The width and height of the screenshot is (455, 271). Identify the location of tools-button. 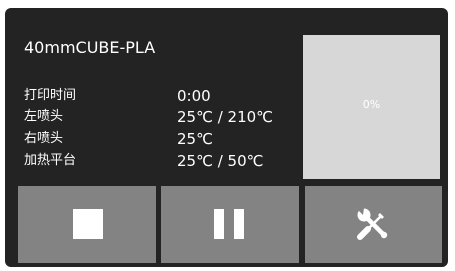
(373, 224).